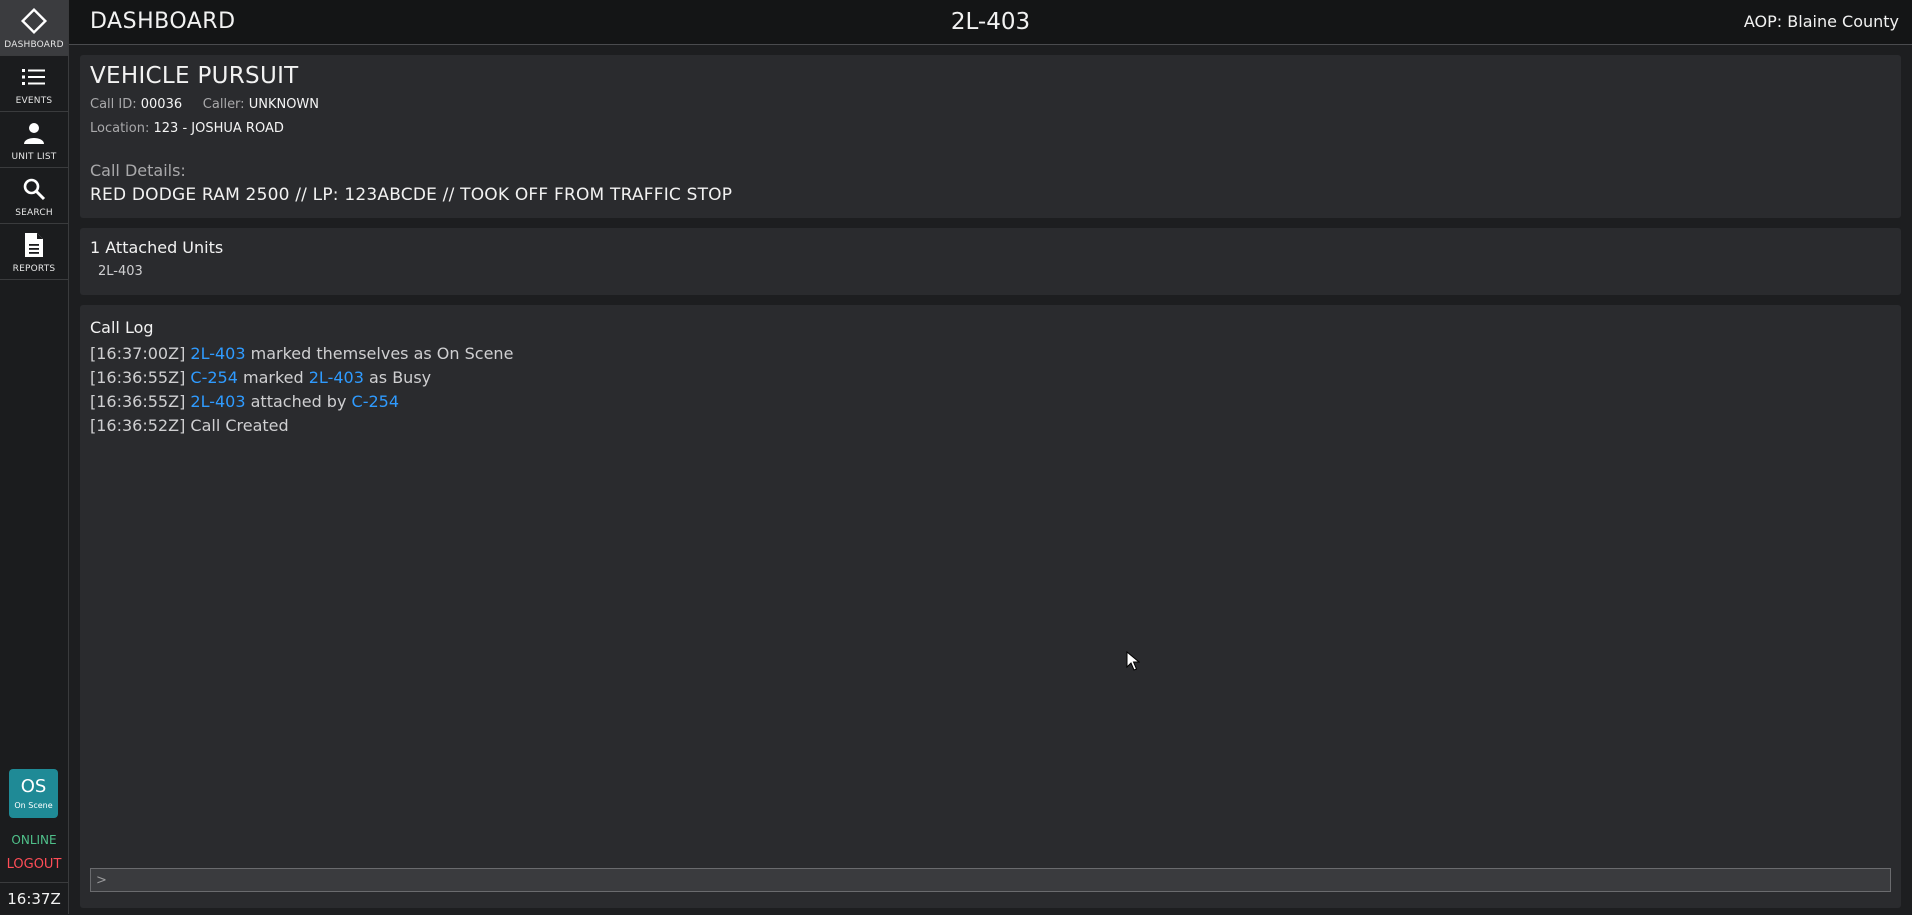  What do you see at coordinates (34, 45) in the screenshot?
I see `sidebar-item-label: DASHBOARD` at bounding box center [34, 45].